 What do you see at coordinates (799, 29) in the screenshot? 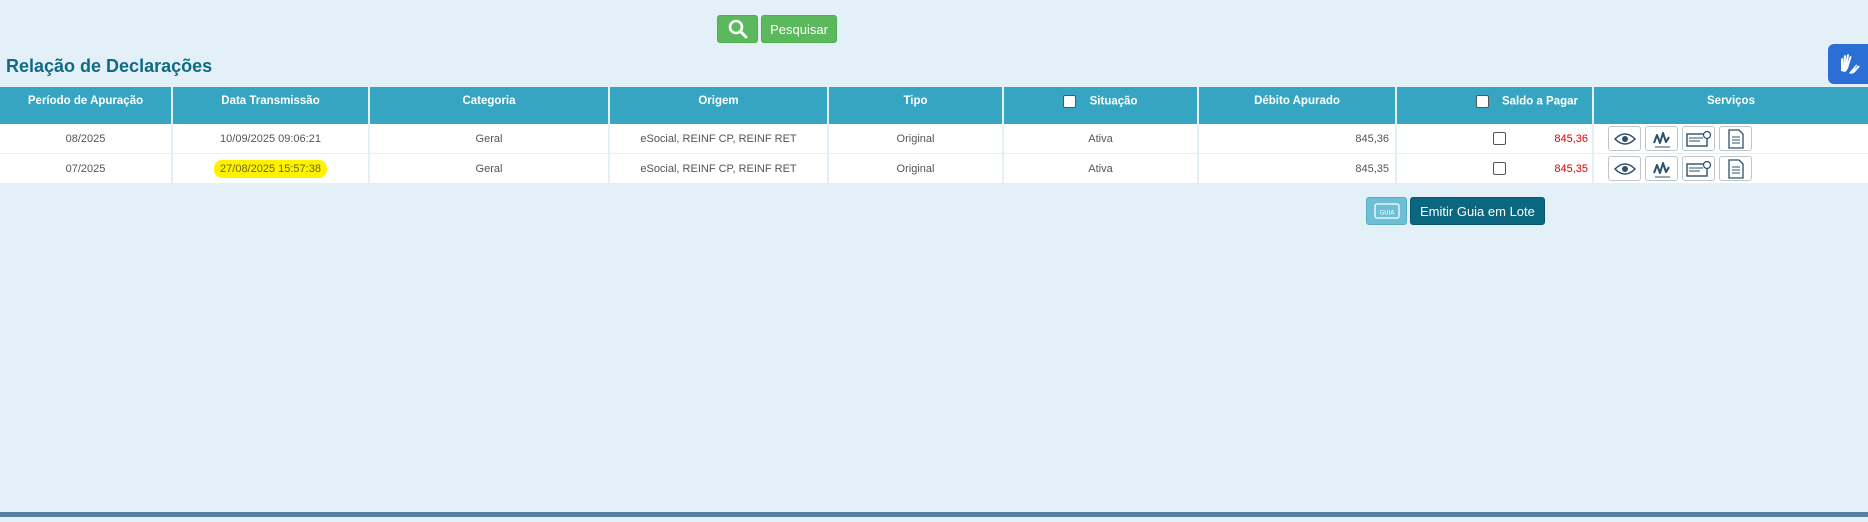
I see `search-button: Pesquisar` at bounding box center [799, 29].